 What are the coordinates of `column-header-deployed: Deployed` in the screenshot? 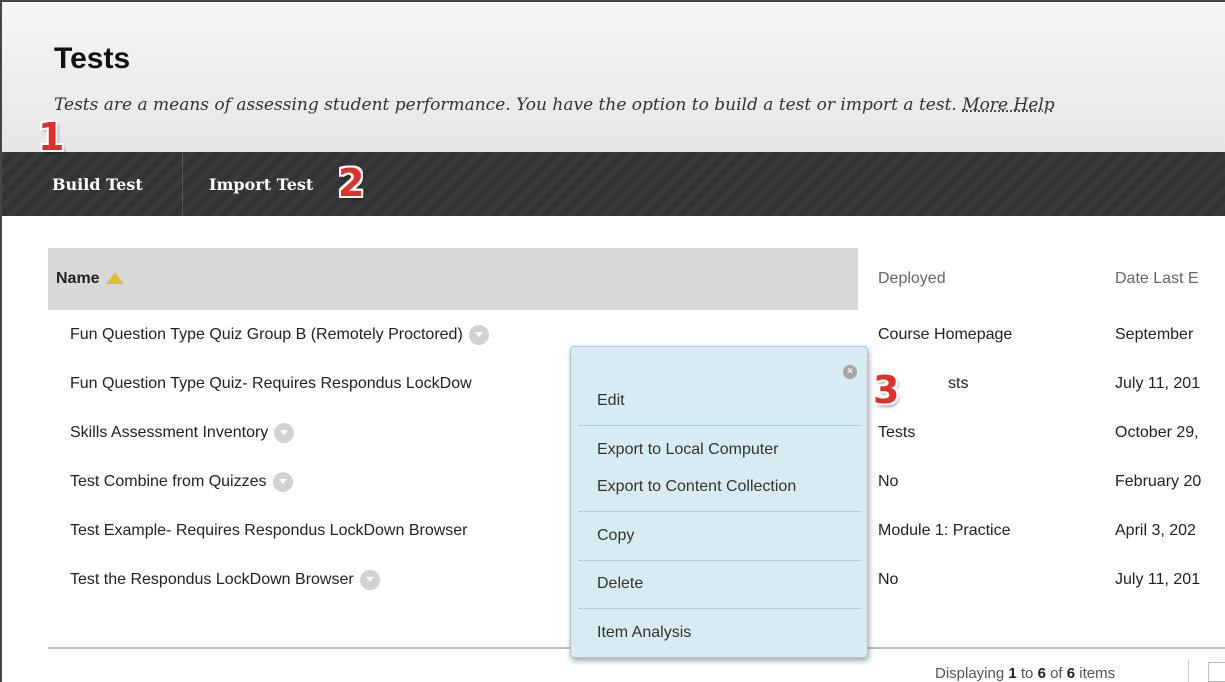 It's located at (912, 279).